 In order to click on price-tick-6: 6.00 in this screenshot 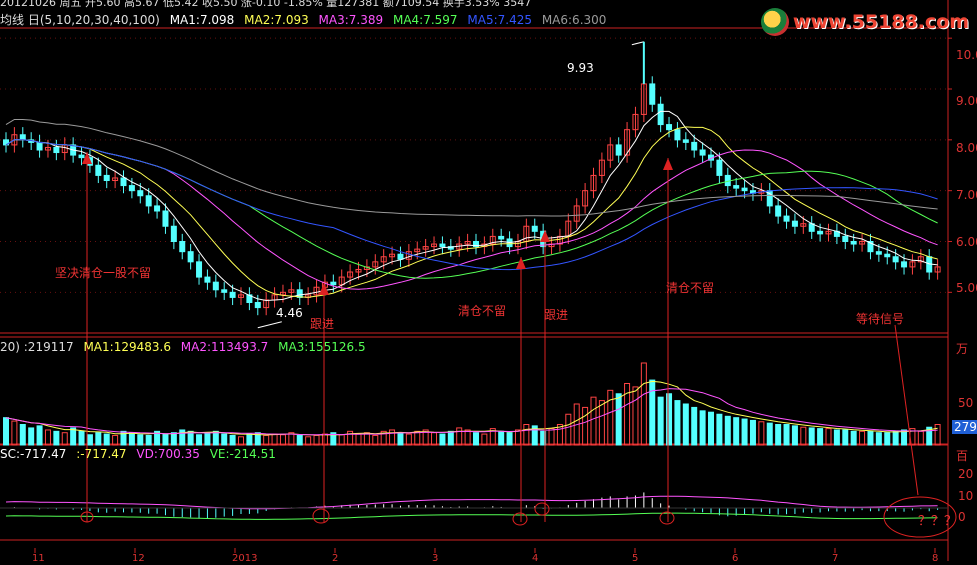, I will do `click(966, 242)`.